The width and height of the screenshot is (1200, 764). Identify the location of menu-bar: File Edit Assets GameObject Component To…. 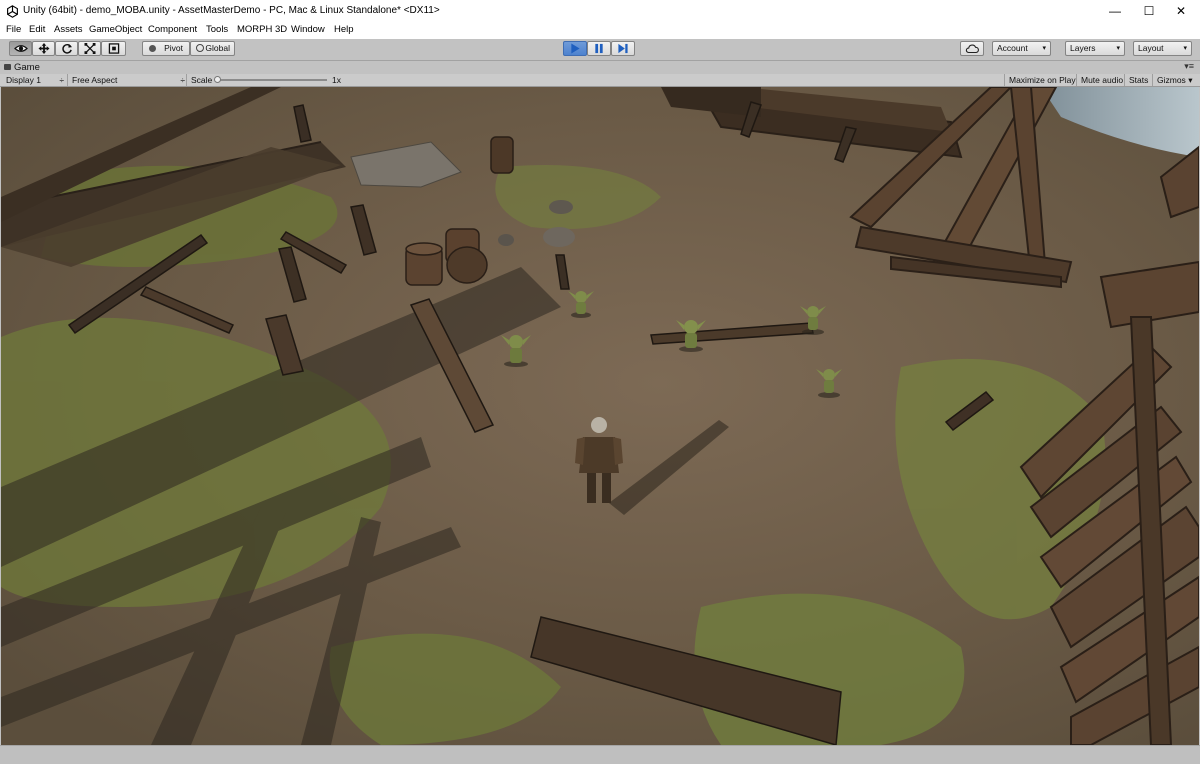
(600, 31).